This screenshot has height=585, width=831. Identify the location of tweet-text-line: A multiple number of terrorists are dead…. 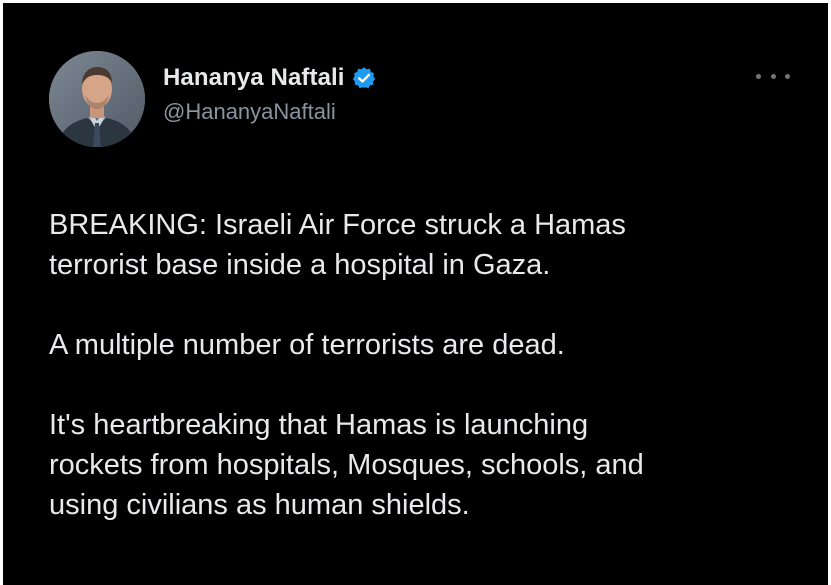
(307, 345).